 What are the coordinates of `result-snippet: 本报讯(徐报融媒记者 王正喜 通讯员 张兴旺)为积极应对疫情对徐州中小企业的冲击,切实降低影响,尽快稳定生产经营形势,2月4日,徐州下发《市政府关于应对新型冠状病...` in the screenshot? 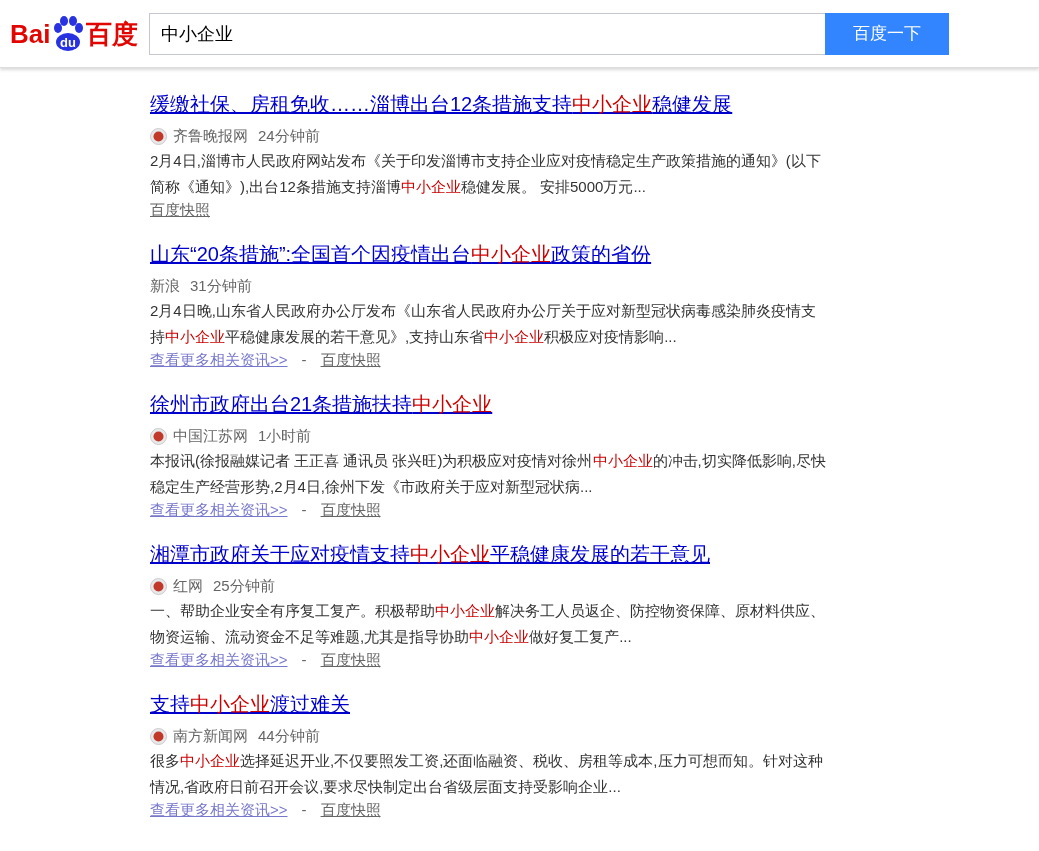 It's located at (488, 474).